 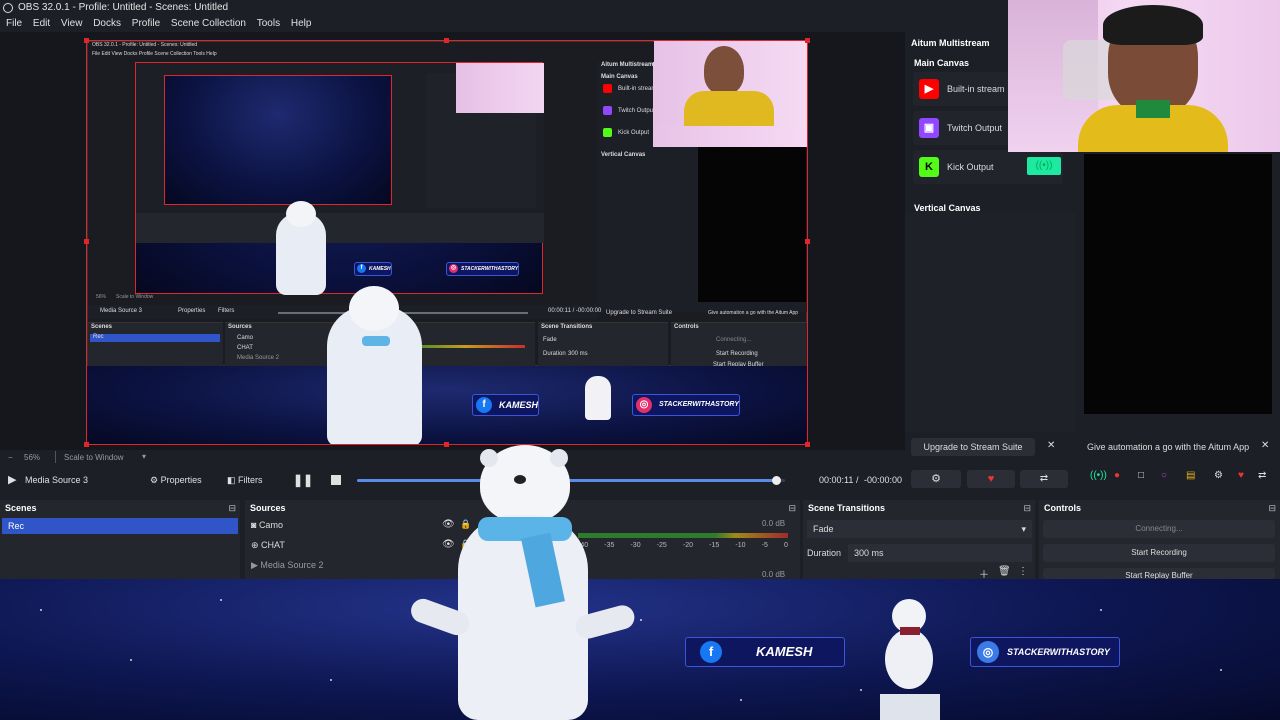 What do you see at coordinates (303, 480) in the screenshot?
I see `pause-icon: ❚❚` at bounding box center [303, 480].